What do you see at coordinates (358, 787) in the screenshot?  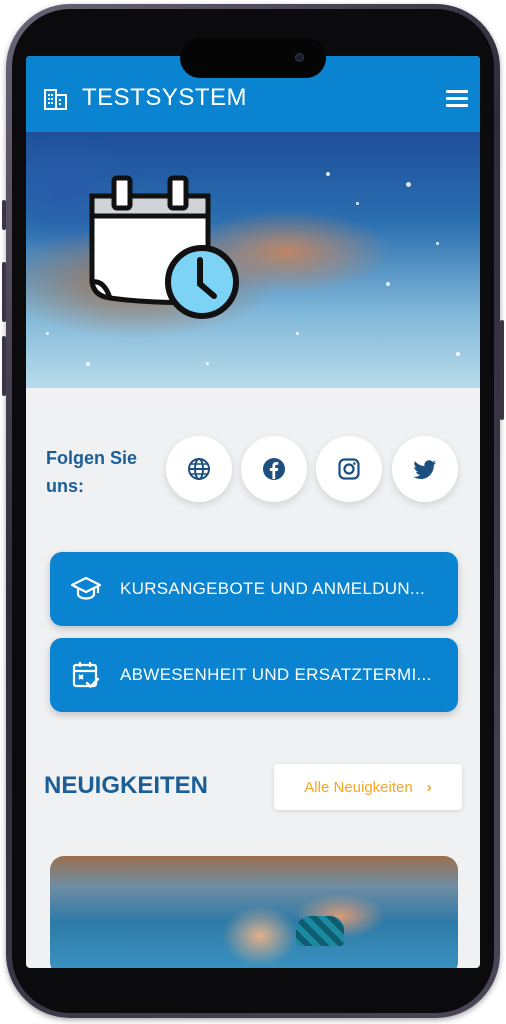 I see `all-news-label: Alle Neuigkeiten` at bounding box center [358, 787].